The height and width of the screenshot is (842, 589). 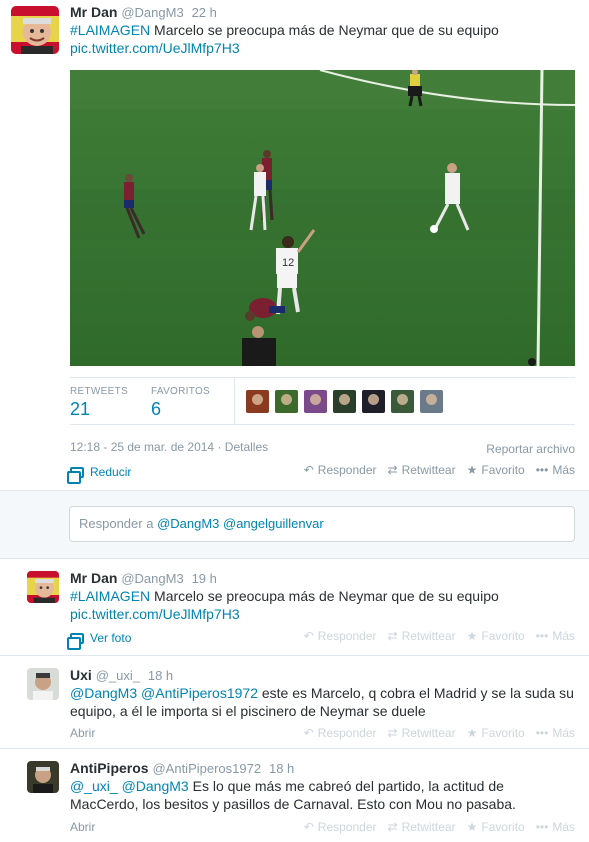 I want to click on tweet-header: Uxi @_uxi_ 18 h, so click(x=121, y=675).